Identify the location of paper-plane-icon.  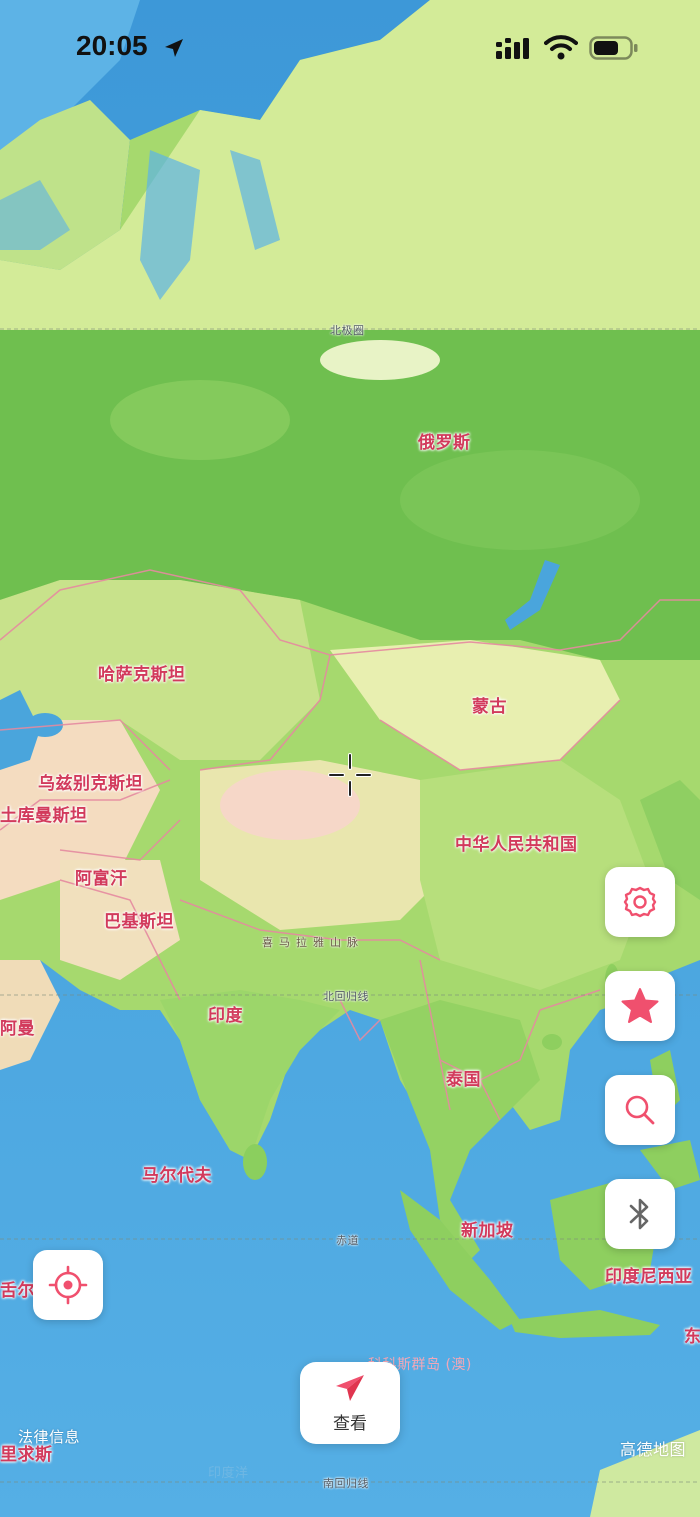
(350, 1387).